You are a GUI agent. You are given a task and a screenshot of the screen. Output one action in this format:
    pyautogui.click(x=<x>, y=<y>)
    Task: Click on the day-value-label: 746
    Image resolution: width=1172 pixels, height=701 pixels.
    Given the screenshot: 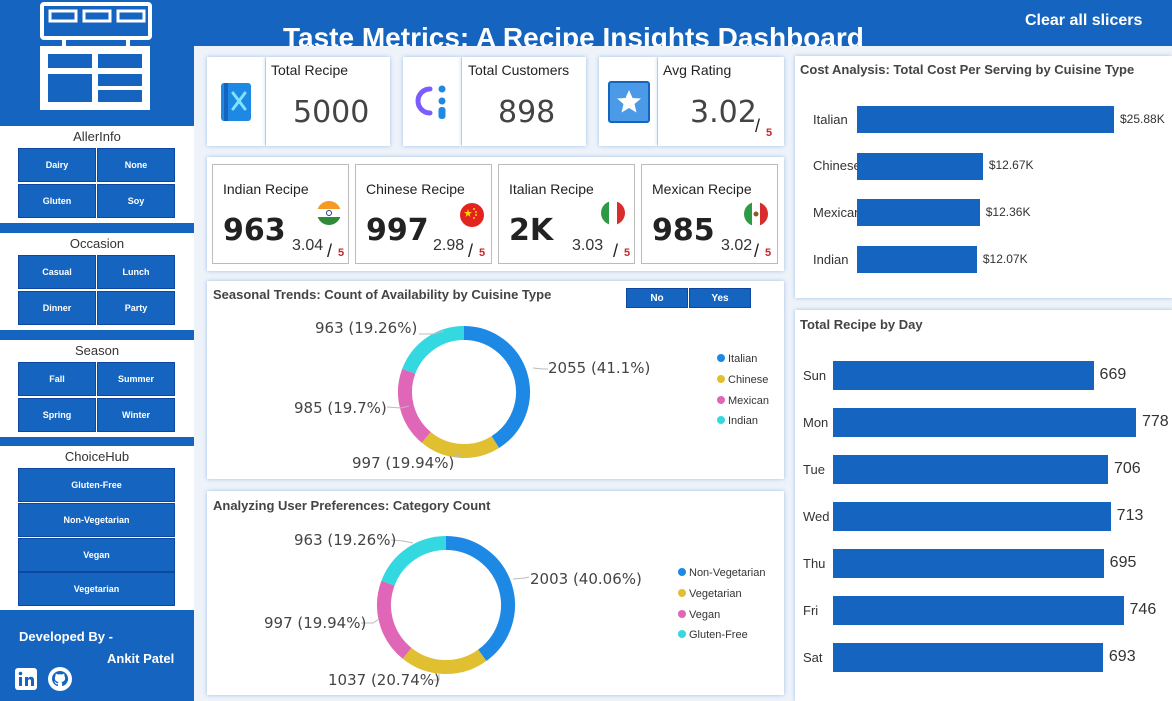 What is the action you would take?
    pyautogui.click(x=1143, y=609)
    